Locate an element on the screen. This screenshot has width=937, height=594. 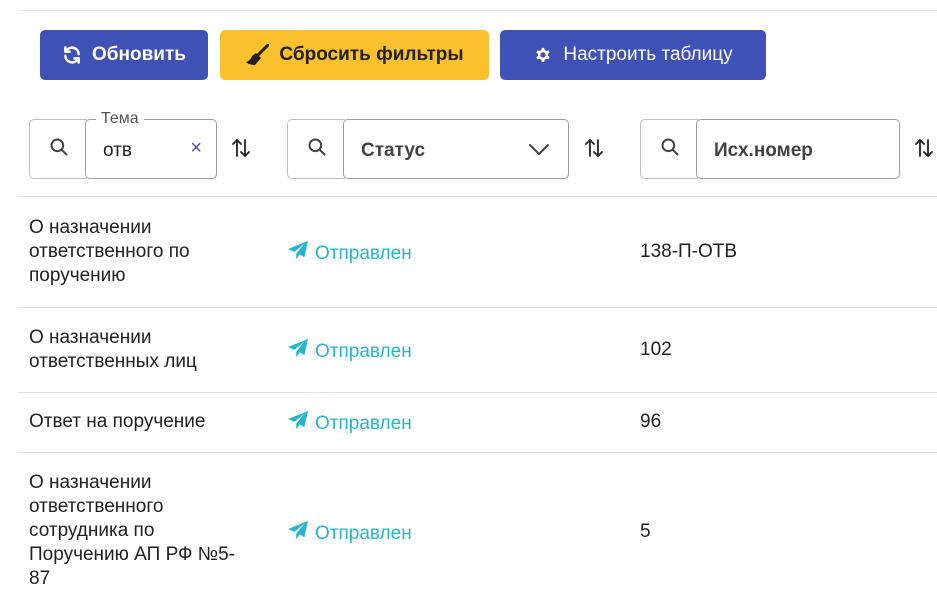
sync-icon is located at coordinates (72, 55).